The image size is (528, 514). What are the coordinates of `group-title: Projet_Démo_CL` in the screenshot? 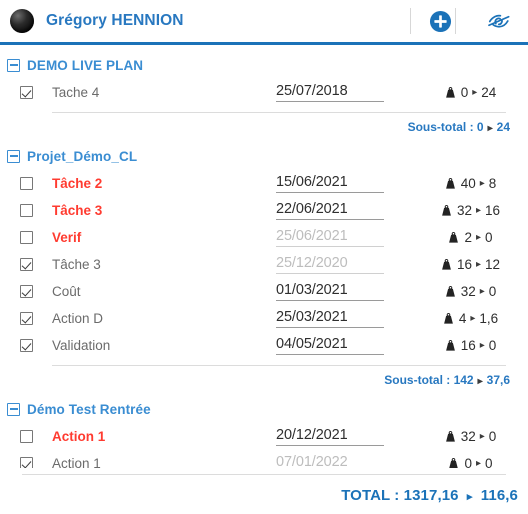 It's located at (82, 156).